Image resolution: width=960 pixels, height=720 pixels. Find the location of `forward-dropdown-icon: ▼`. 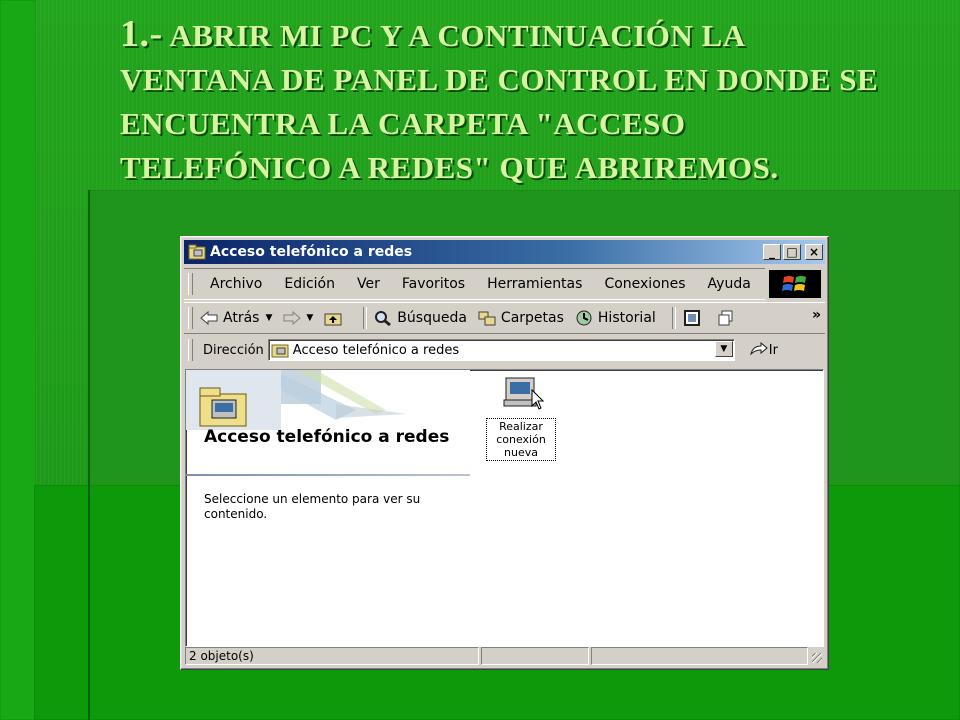

forward-dropdown-icon: ▼ is located at coordinates (309, 318).